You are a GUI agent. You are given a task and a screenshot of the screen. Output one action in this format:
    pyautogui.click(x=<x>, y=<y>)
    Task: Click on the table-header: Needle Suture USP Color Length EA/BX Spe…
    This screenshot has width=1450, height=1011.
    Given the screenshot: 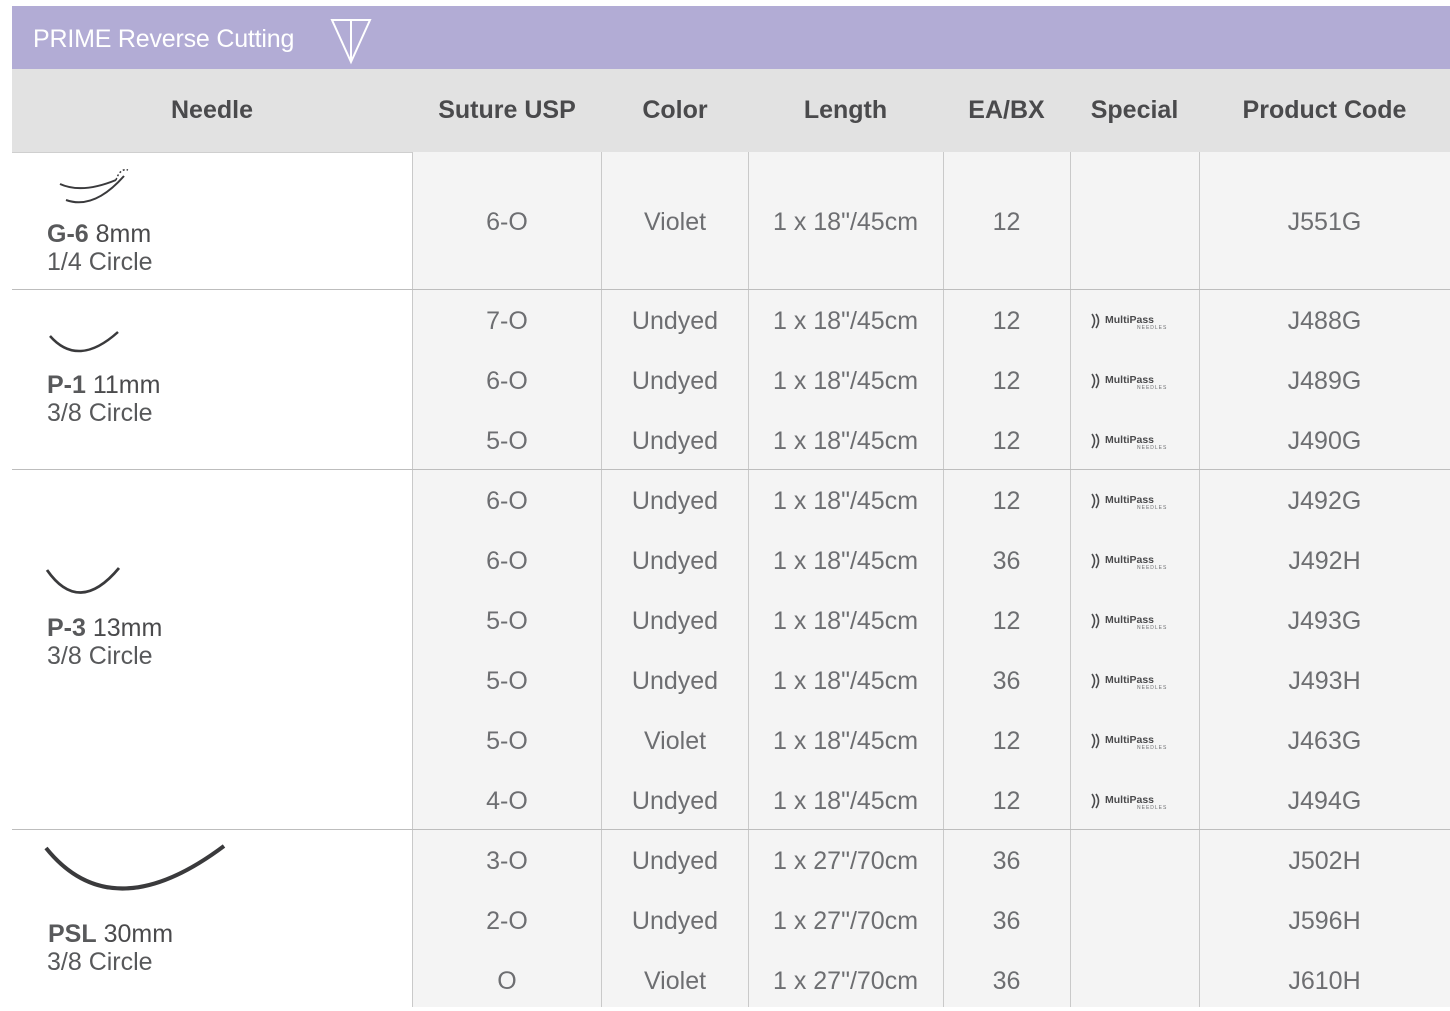 What is the action you would take?
    pyautogui.click(x=731, y=111)
    